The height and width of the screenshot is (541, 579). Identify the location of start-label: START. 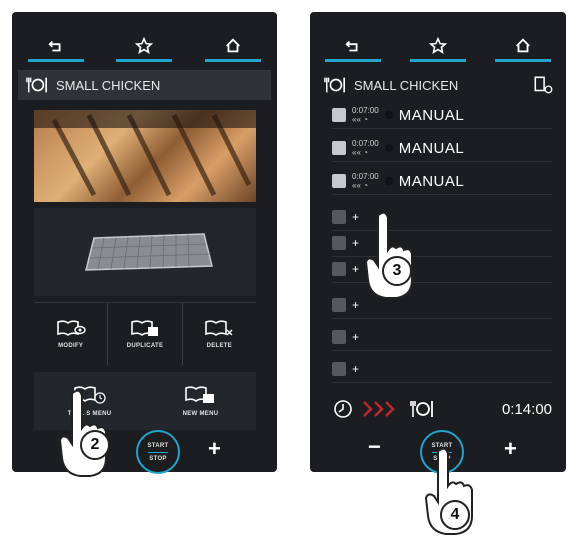
(158, 445).